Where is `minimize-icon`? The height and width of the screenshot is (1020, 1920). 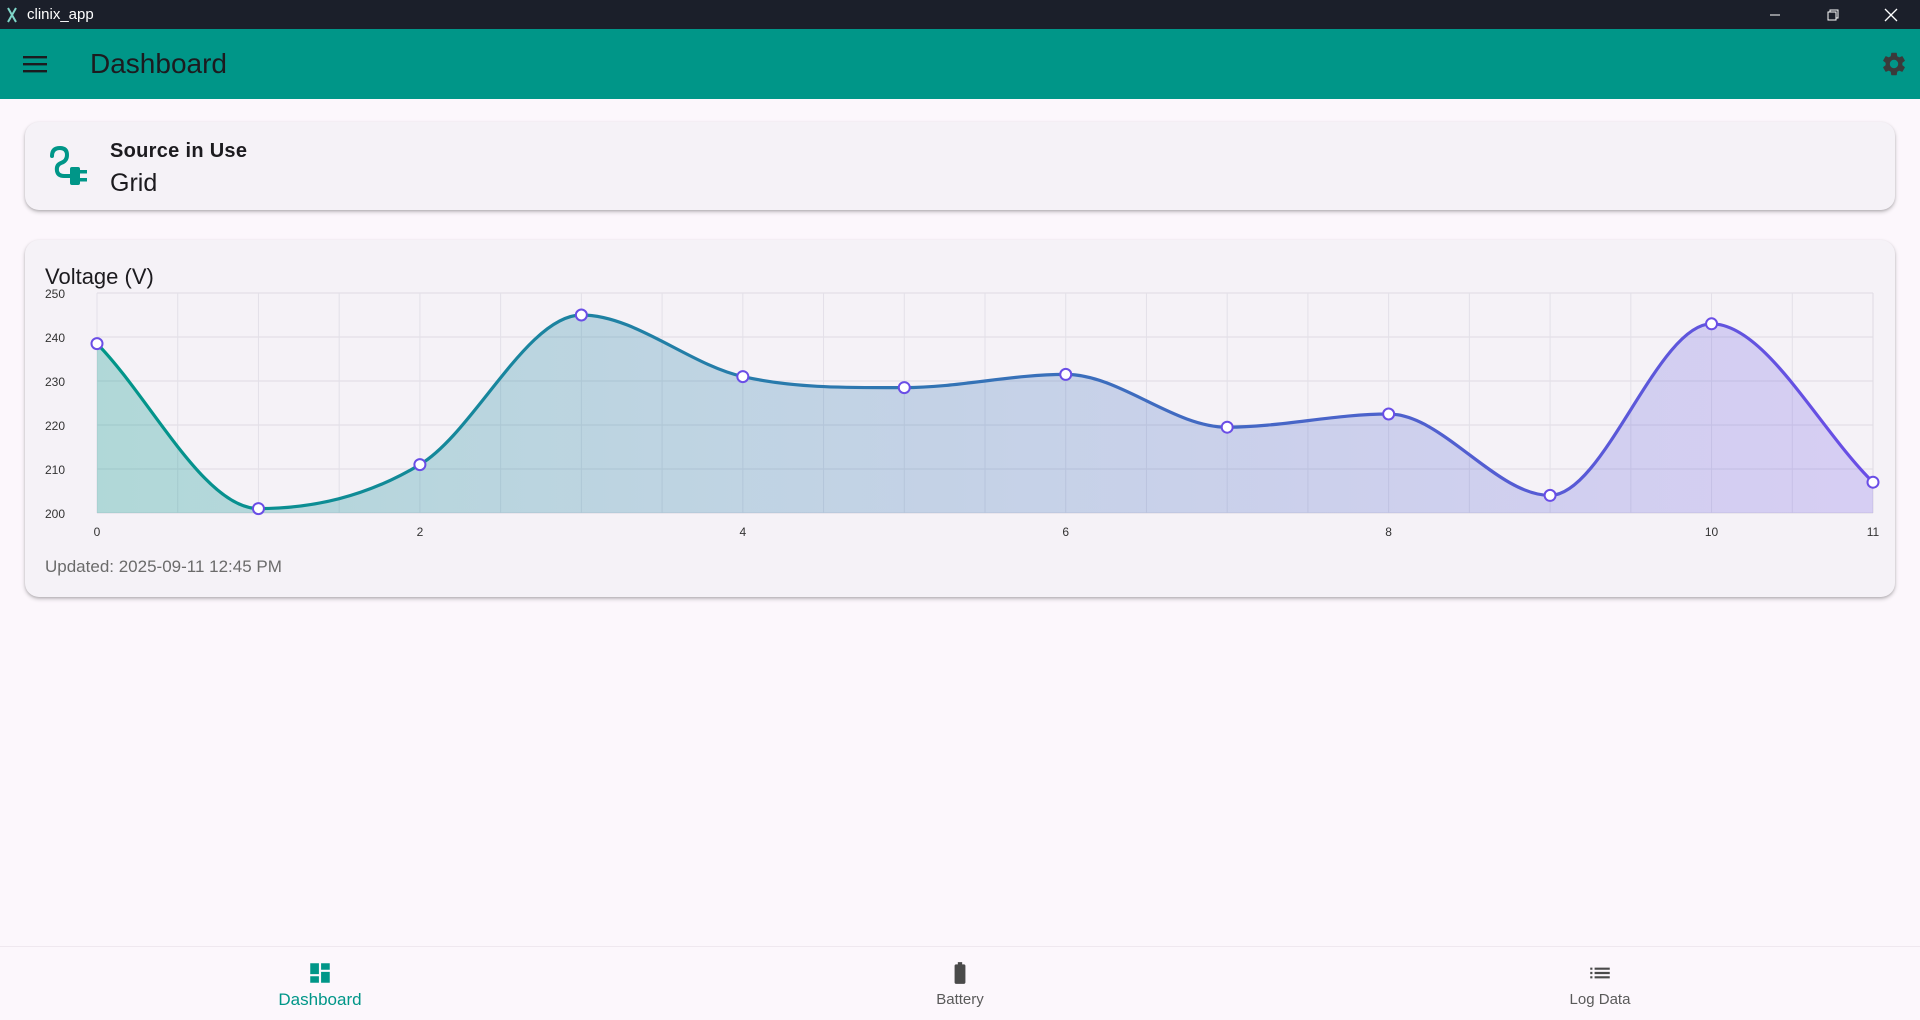
minimize-icon is located at coordinates (1775, 14).